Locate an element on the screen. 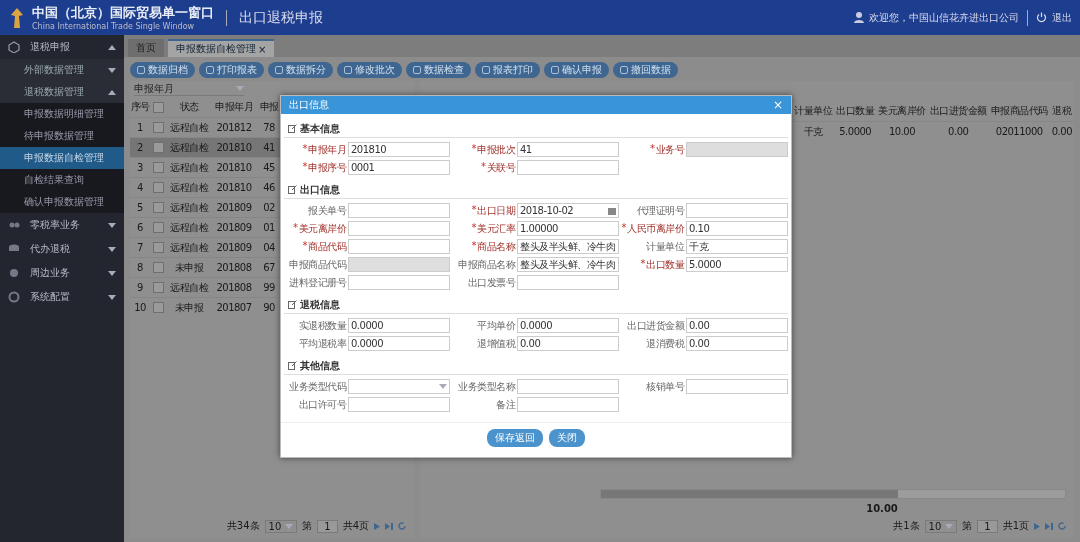 This screenshot has height=542, width=1080. toolbar-button: 打印报表 is located at coordinates (231, 70).